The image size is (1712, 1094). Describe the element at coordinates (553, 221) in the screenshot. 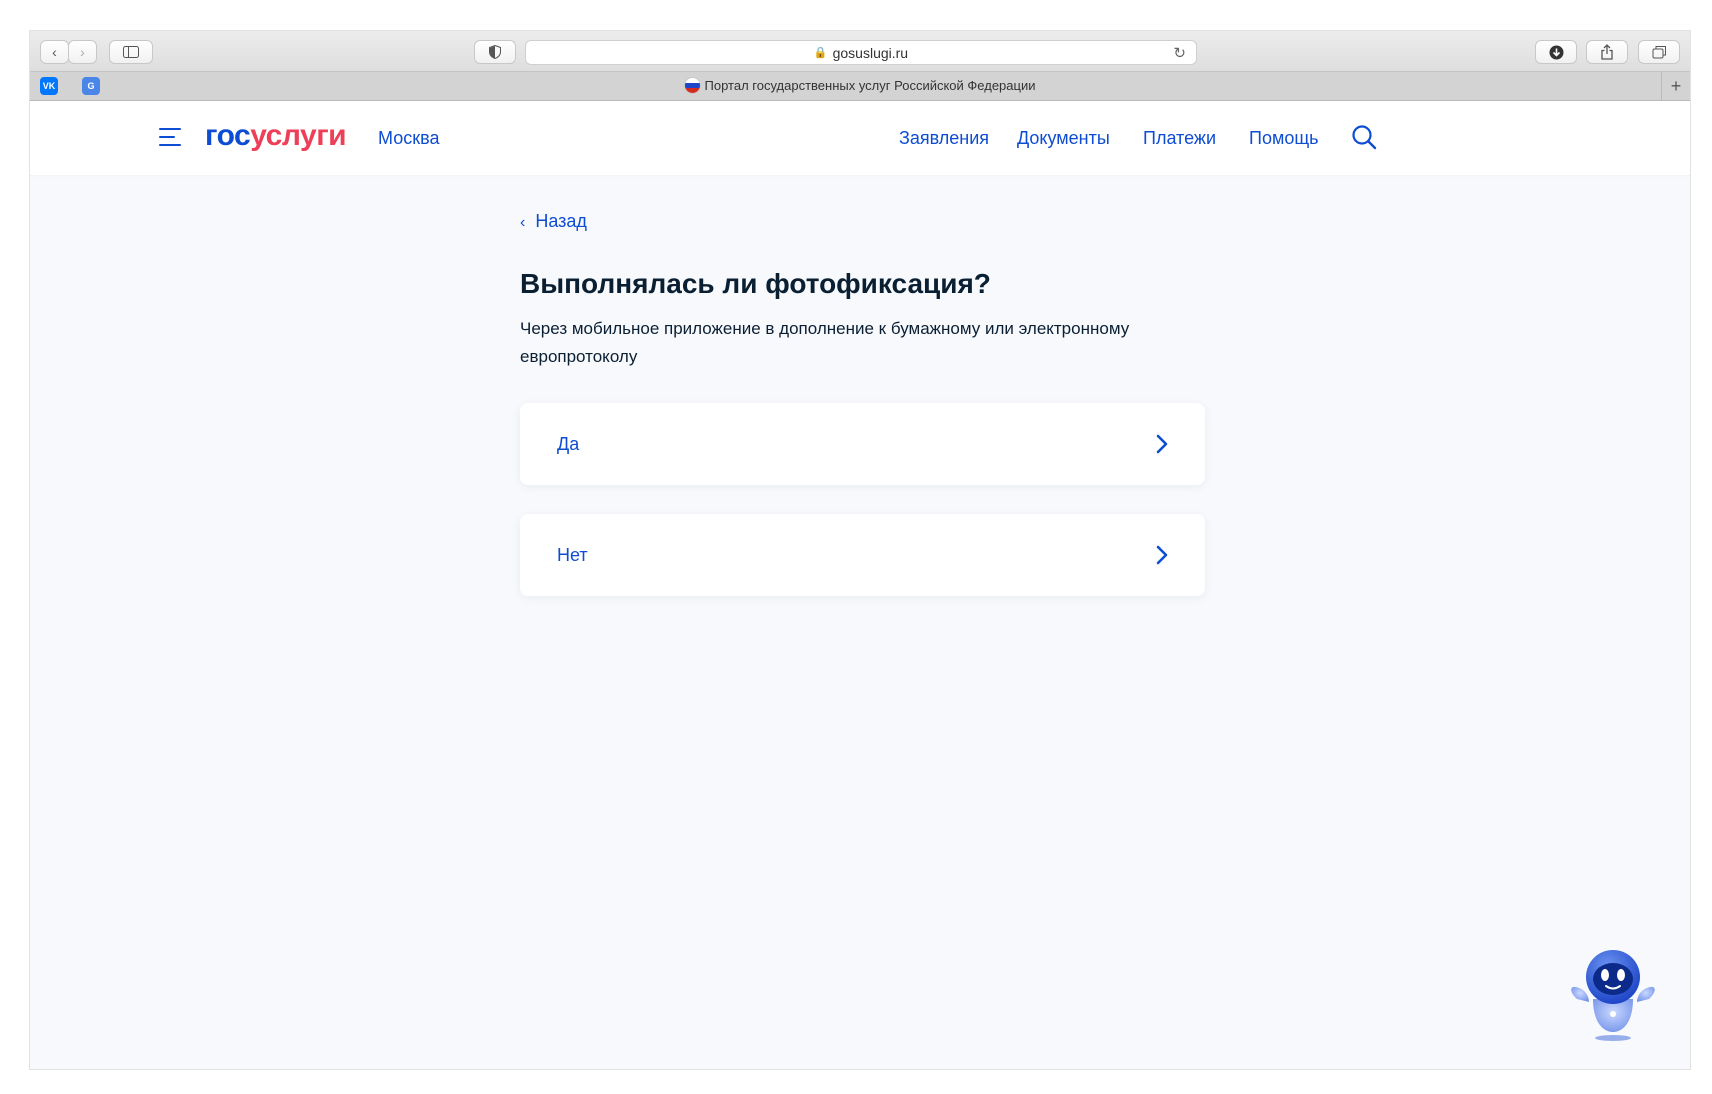

I see `back-link: ‹ Назад` at that location.